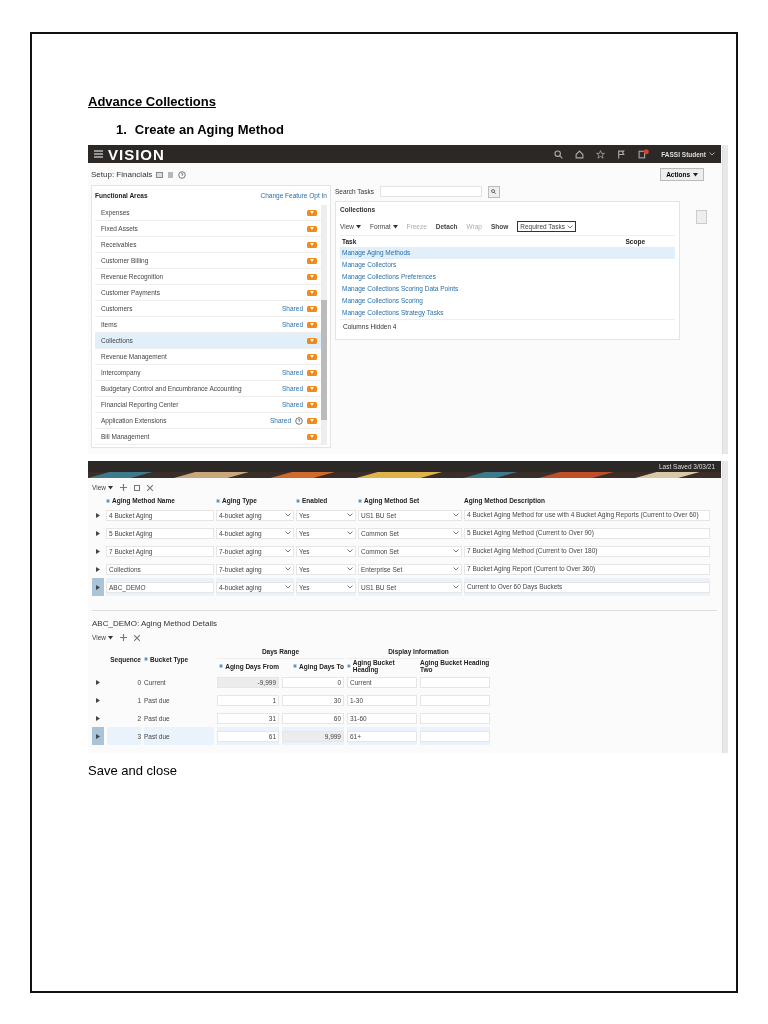 The image size is (768, 1024). What do you see at coordinates (644, 154) in the screenshot?
I see `notifications-icon` at bounding box center [644, 154].